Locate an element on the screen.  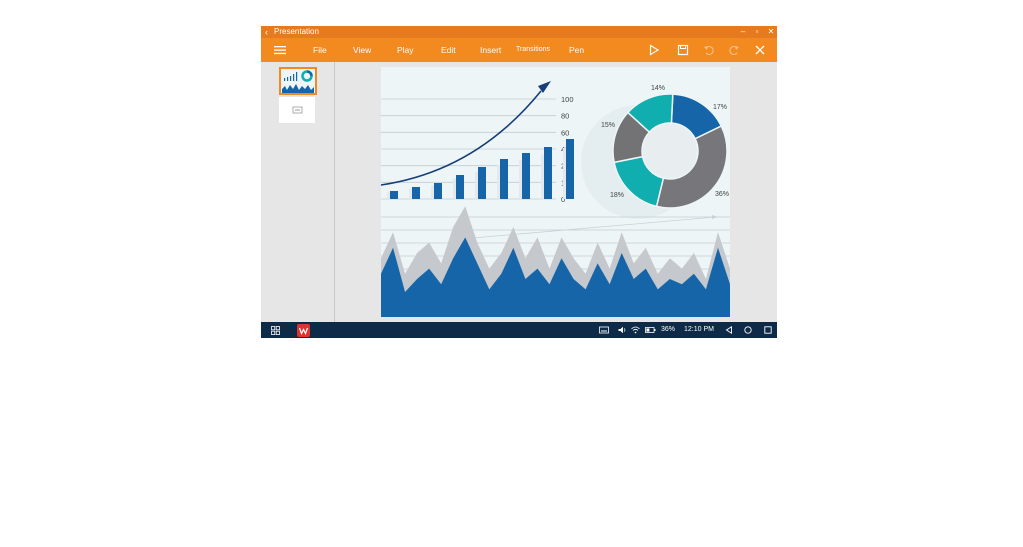
save-icon is located at coordinates (683, 50).